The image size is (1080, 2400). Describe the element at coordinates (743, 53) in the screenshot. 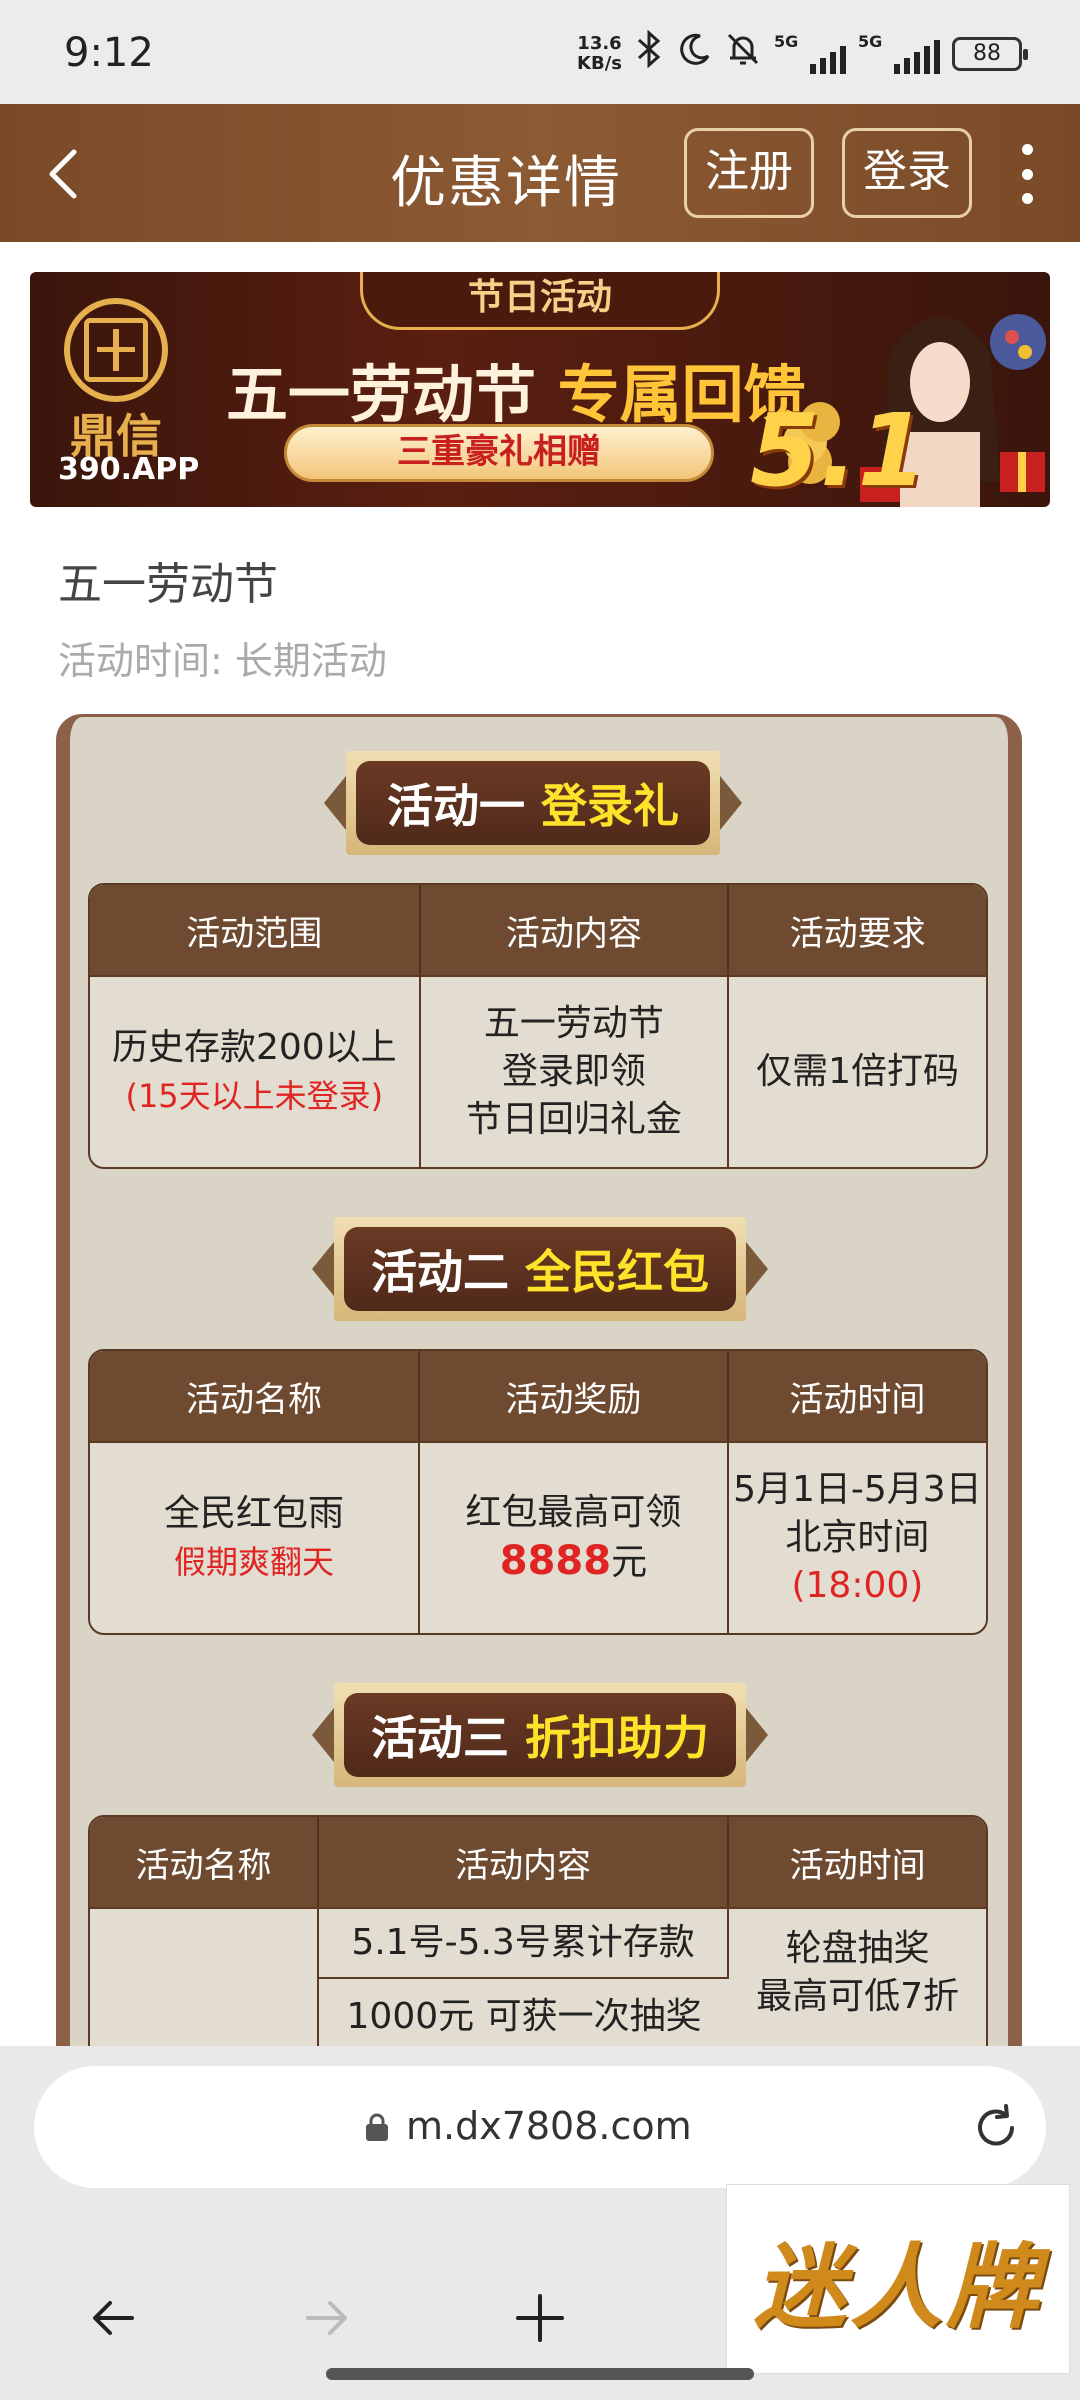

I see `bell-muted-icon` at that location.